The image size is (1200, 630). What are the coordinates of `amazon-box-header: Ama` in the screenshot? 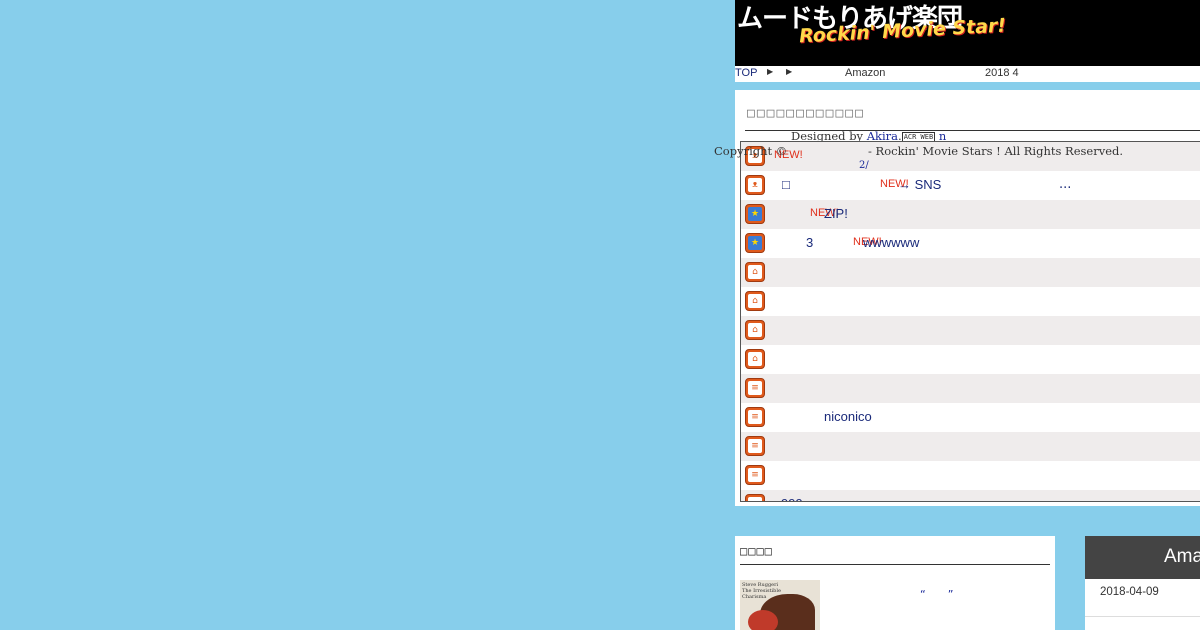 It's located at (1142, 557).